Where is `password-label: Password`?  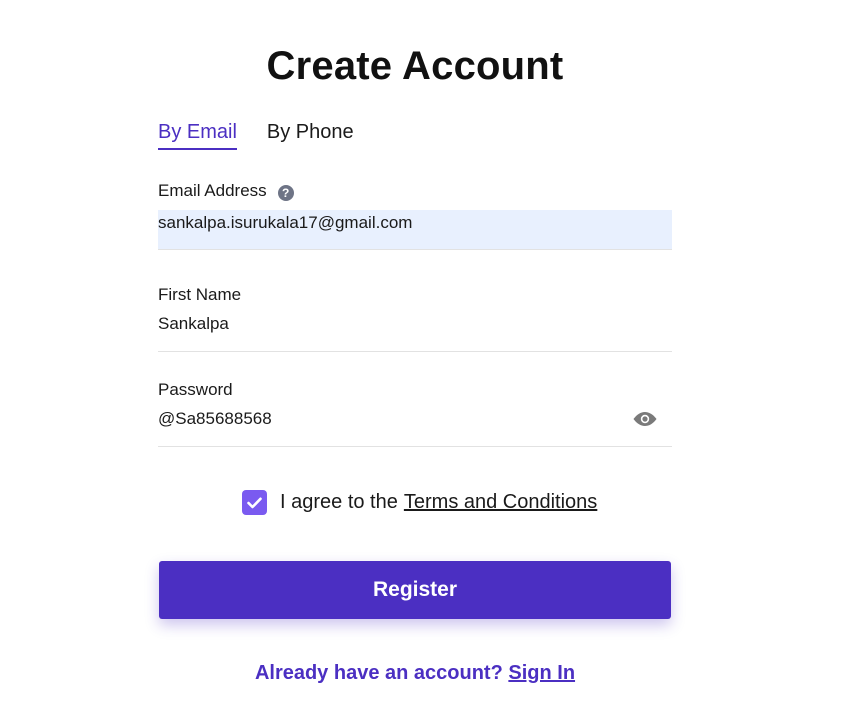
password-label: Password is located at coordinates (195, 389).